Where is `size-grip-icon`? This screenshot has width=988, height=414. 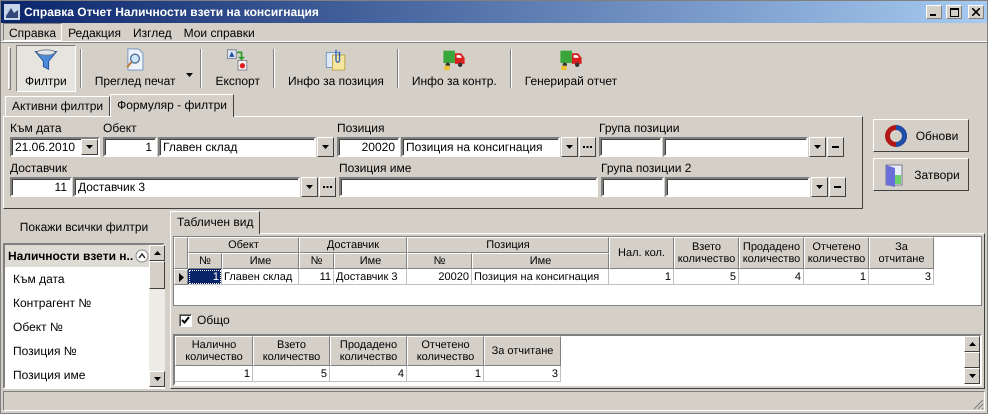
size-grip-icon is located at coordinates (978, 404).